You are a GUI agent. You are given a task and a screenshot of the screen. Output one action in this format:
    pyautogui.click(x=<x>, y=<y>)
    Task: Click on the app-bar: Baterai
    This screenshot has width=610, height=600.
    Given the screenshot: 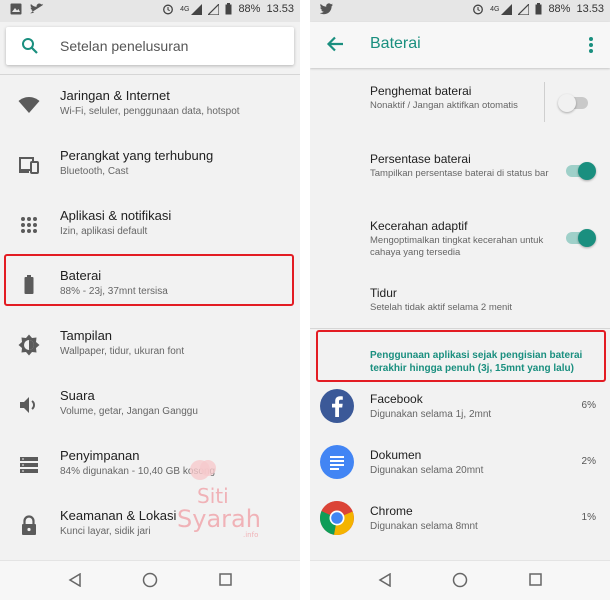 What is the action you would take?
    pyautogui.click(x=460, y=45)
    